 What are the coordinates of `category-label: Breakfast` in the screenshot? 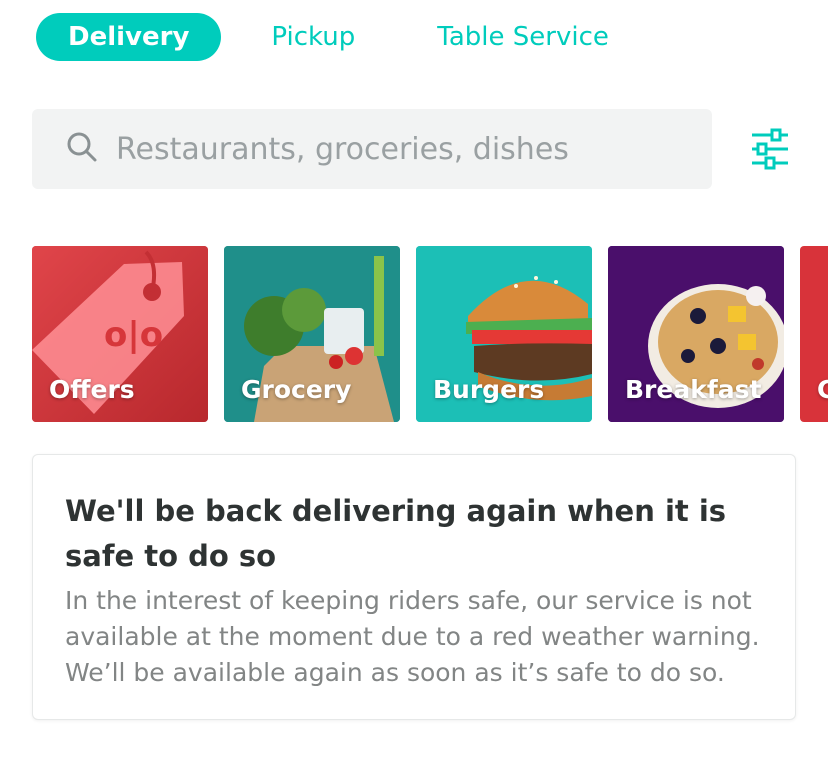 It's located at (693, 389).